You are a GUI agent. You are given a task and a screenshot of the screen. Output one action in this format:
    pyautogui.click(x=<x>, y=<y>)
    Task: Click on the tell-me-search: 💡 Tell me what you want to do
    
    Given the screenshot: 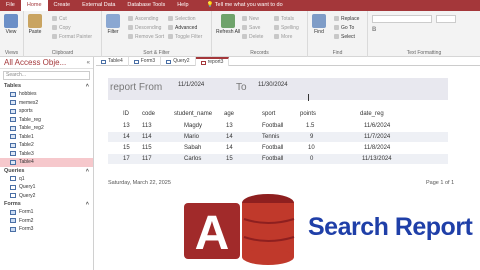 What is the action you would take?
    pyautogui.click(x=245, y=5)
    